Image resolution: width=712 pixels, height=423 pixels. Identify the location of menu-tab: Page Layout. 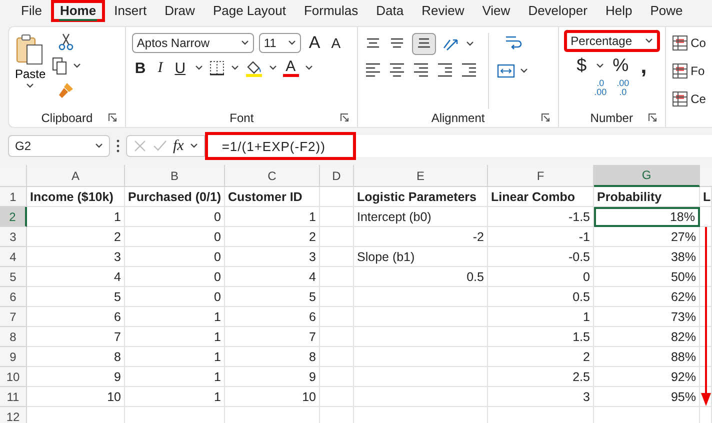
(249, 11).